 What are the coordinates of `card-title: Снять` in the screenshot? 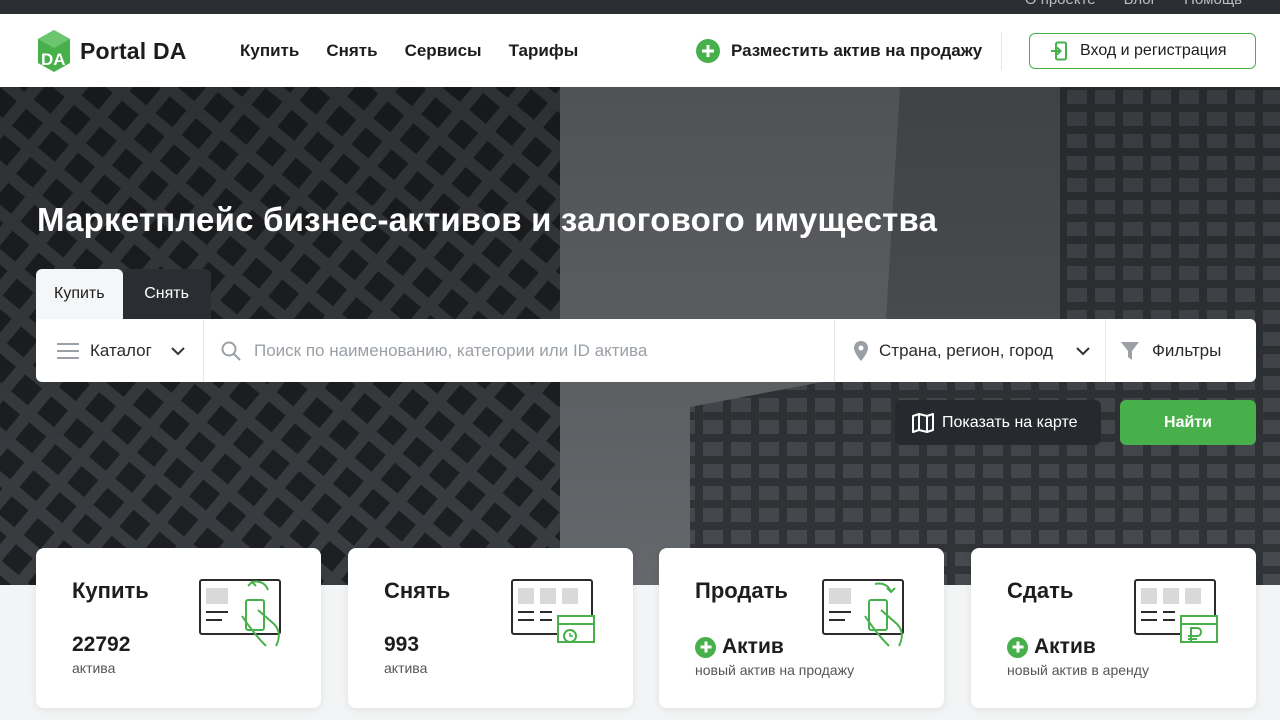 It's located at (417, 590).